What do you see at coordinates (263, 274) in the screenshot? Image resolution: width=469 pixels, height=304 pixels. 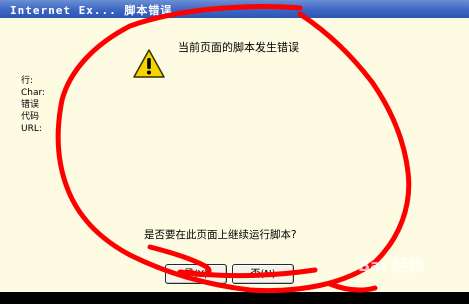 I see `no-button: 否(N)` at bounding box center [263, 274].